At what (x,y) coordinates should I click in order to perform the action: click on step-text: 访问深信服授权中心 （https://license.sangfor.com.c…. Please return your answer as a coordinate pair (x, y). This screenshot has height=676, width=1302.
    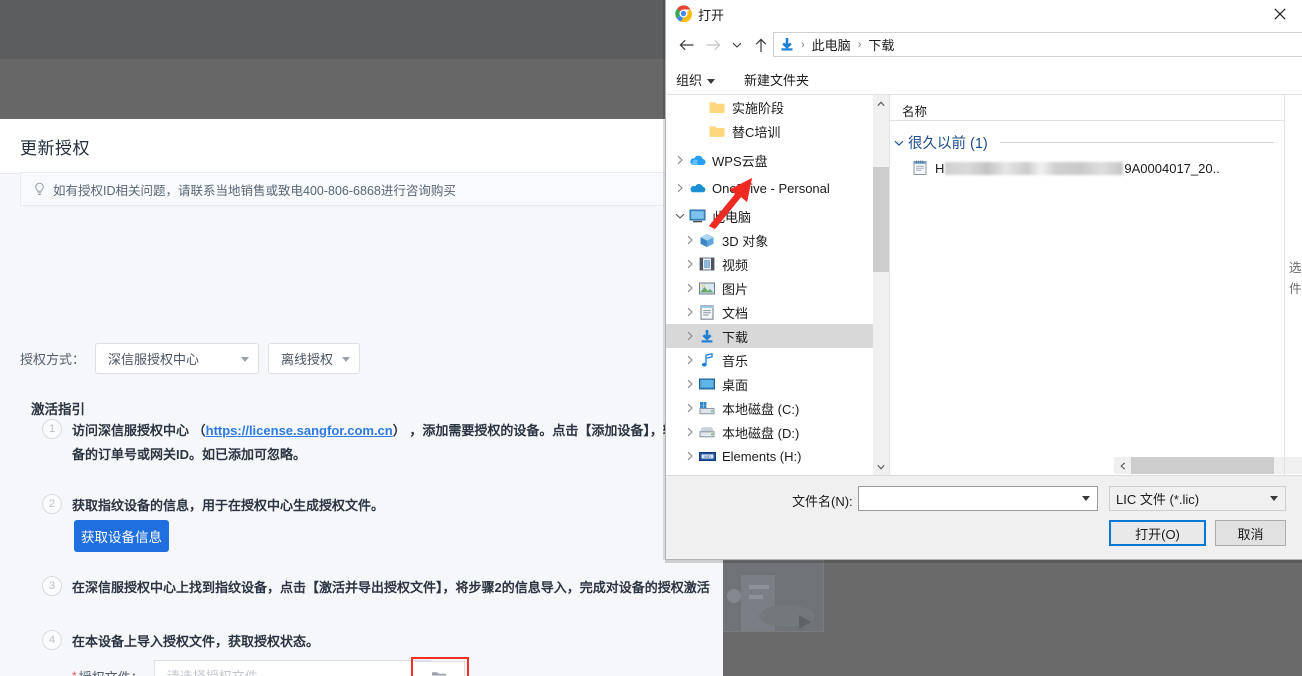
    Looking at the image, I should click on (380, 443).